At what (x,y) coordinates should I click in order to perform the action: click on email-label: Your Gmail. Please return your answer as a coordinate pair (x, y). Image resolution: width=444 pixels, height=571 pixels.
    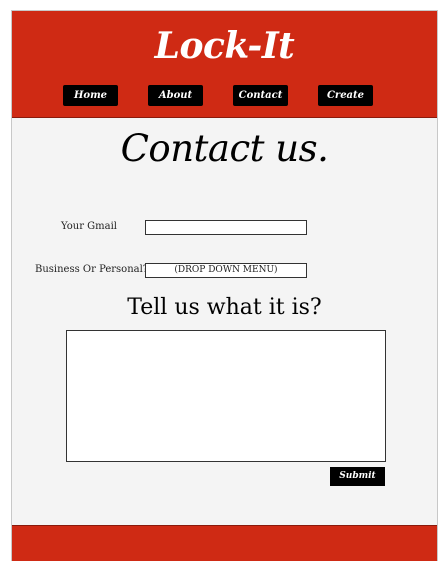
    Looking at the image, I should click on (89, 226).